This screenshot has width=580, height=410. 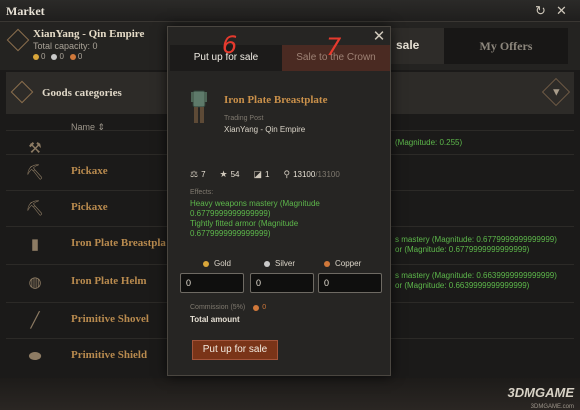 I want to click on trading-post-value: XianYang - Qin Empire, so click(x=265, y=129).